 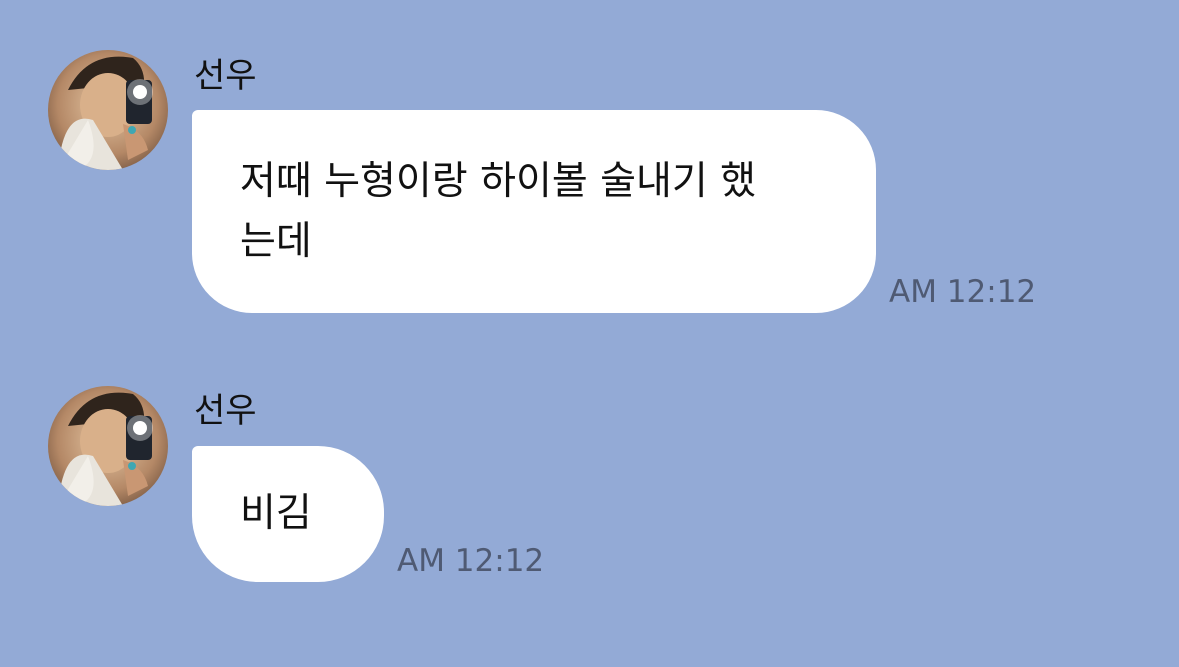 I want to click on message-bubble: 비김, so click(x=288, y=514).